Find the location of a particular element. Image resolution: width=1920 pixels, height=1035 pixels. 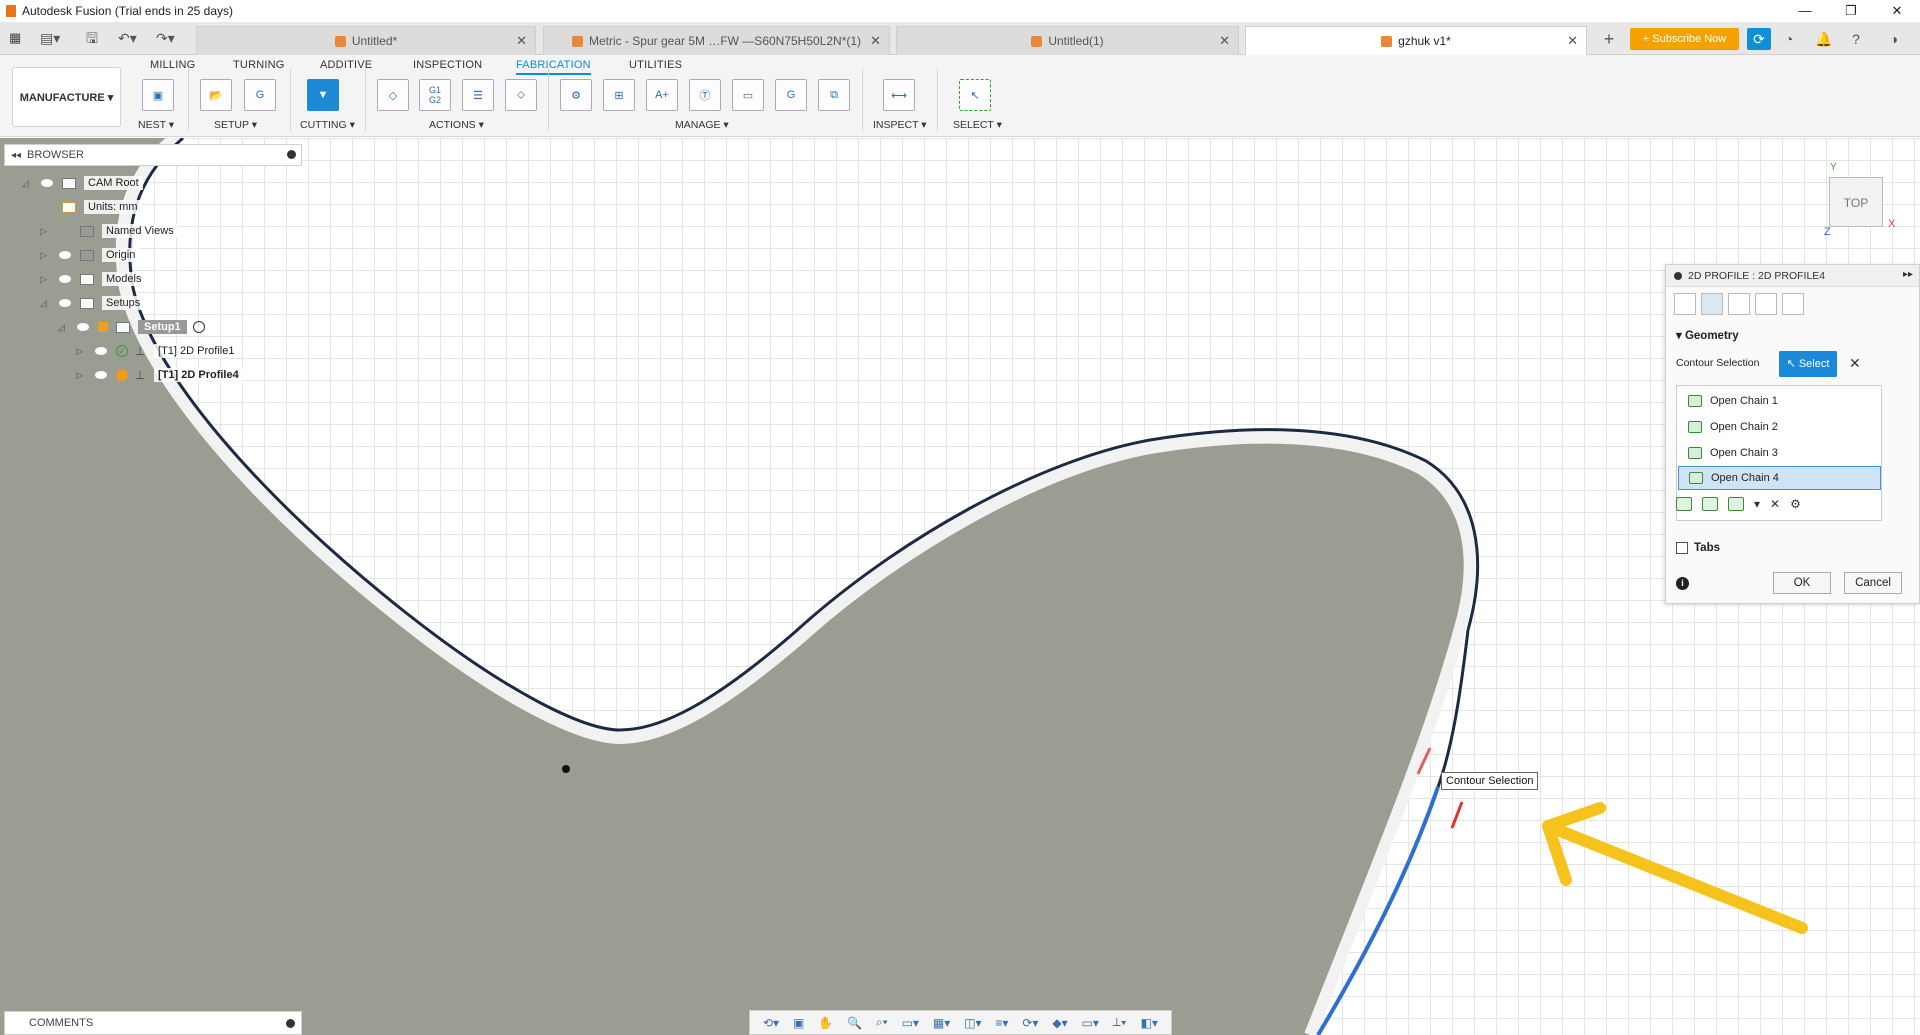

doc-tab-untitled: Untitled* ✕ is located at coordinates (366, 40).